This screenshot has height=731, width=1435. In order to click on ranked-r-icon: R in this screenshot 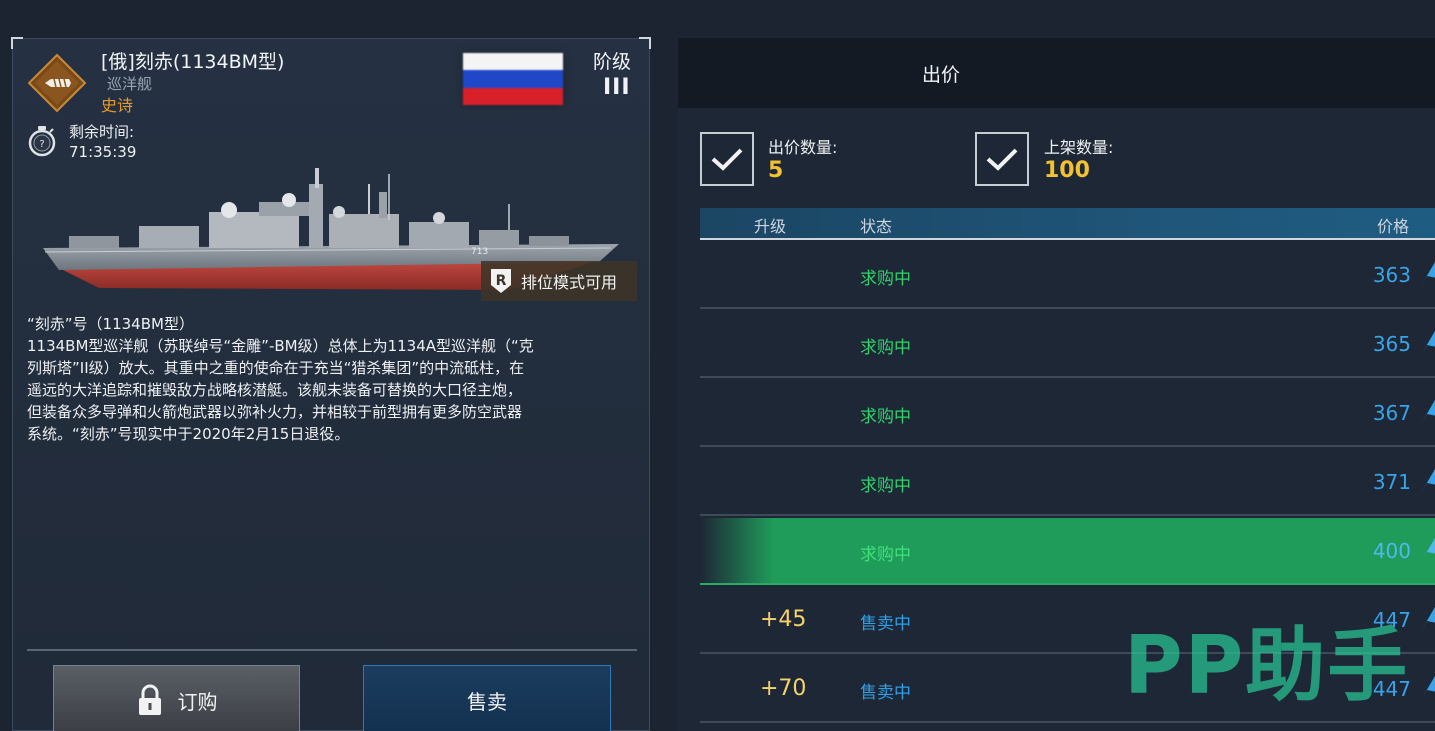, I will do `click(501, 281)`.